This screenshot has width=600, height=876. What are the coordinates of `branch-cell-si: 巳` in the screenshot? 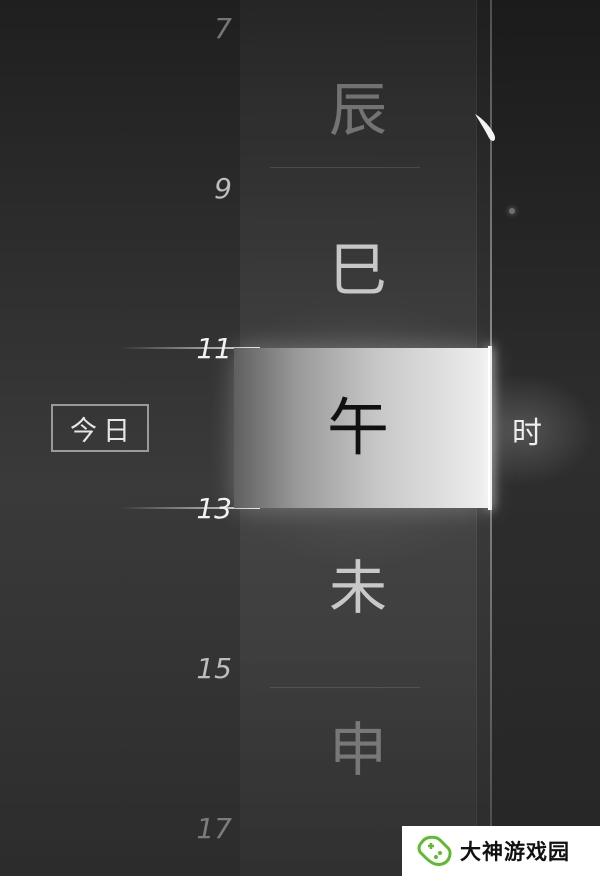 It's located at (358, 270).